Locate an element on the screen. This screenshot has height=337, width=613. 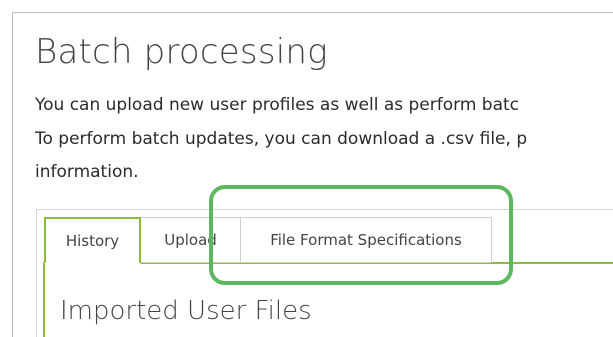
tab-file-format-specifications: File Format Specifications is located at coordinates (366, 240).